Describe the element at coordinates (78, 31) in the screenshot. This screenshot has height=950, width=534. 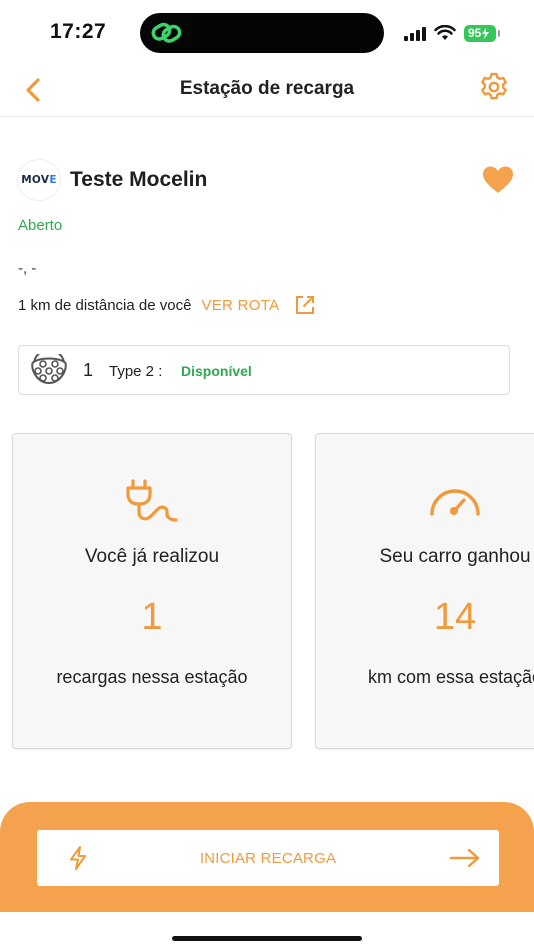
I see `status-time: 17:27` at that location.